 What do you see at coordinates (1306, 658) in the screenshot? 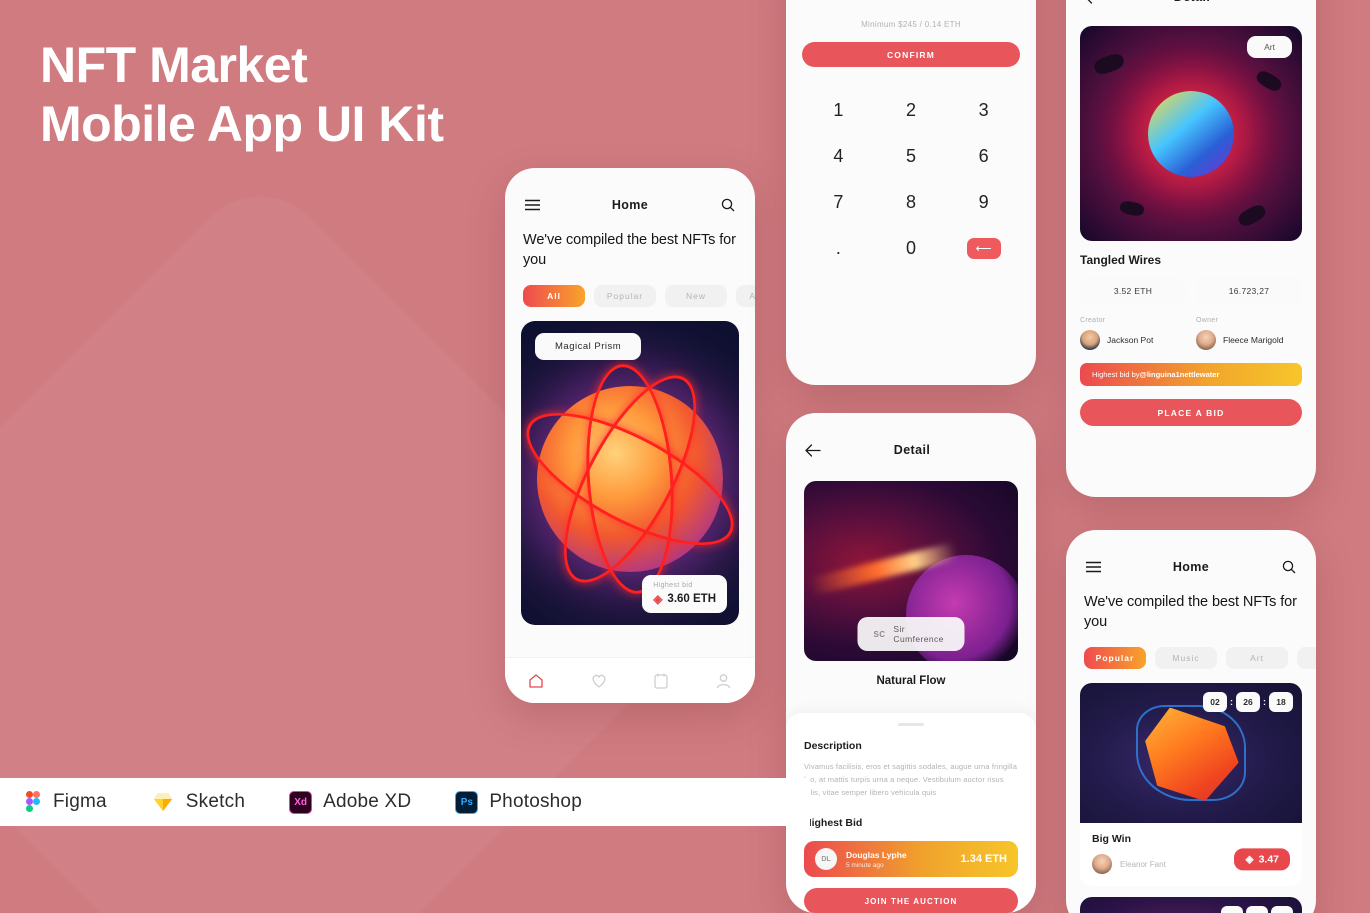
I see `chip-sport: Sport` at bounding box center [1306, 658].